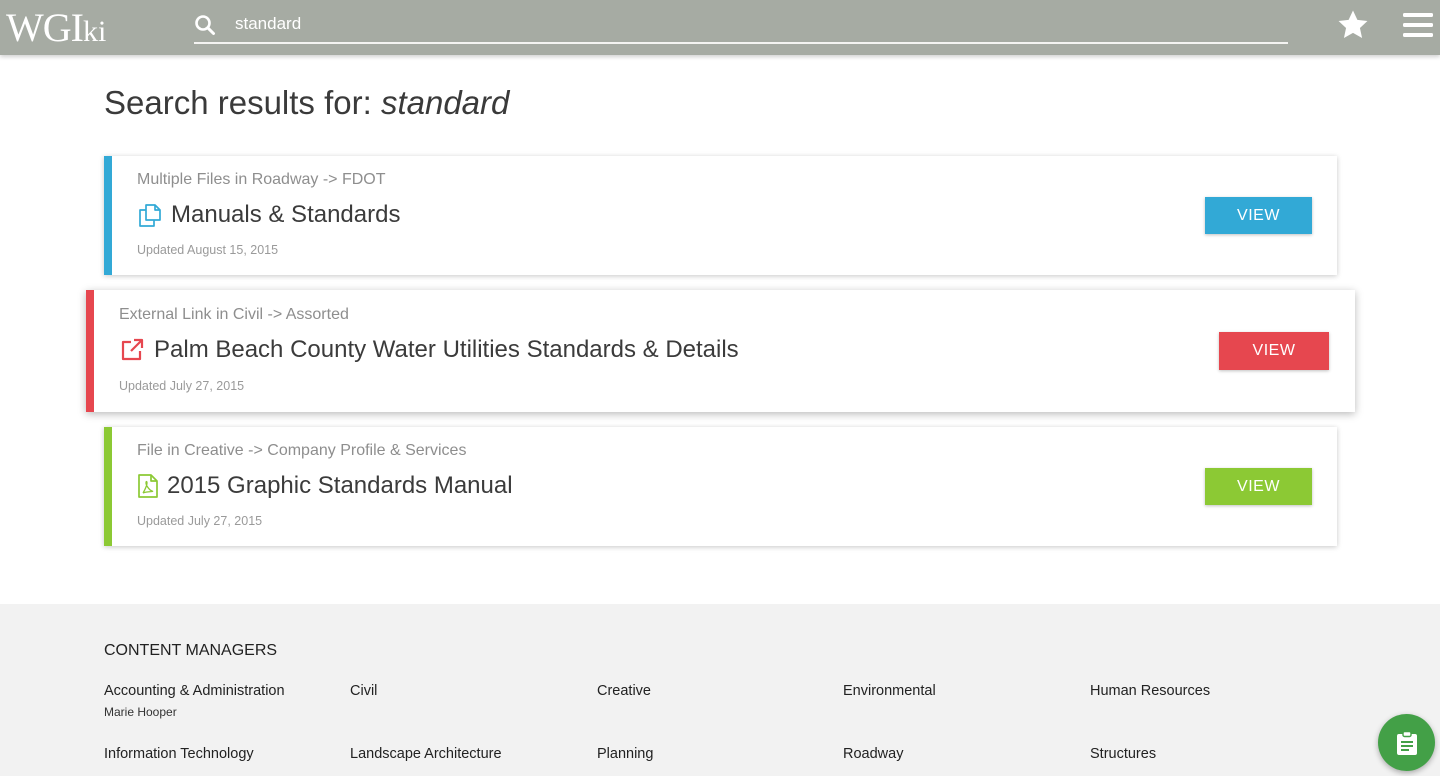 The width and height of the screenshot is (1440, 776). Describe the element at coordinates (261, 179) in the screenshot. I see `result-breadcrumb: Multiple Files in Roadway -> FDOT` at that location.